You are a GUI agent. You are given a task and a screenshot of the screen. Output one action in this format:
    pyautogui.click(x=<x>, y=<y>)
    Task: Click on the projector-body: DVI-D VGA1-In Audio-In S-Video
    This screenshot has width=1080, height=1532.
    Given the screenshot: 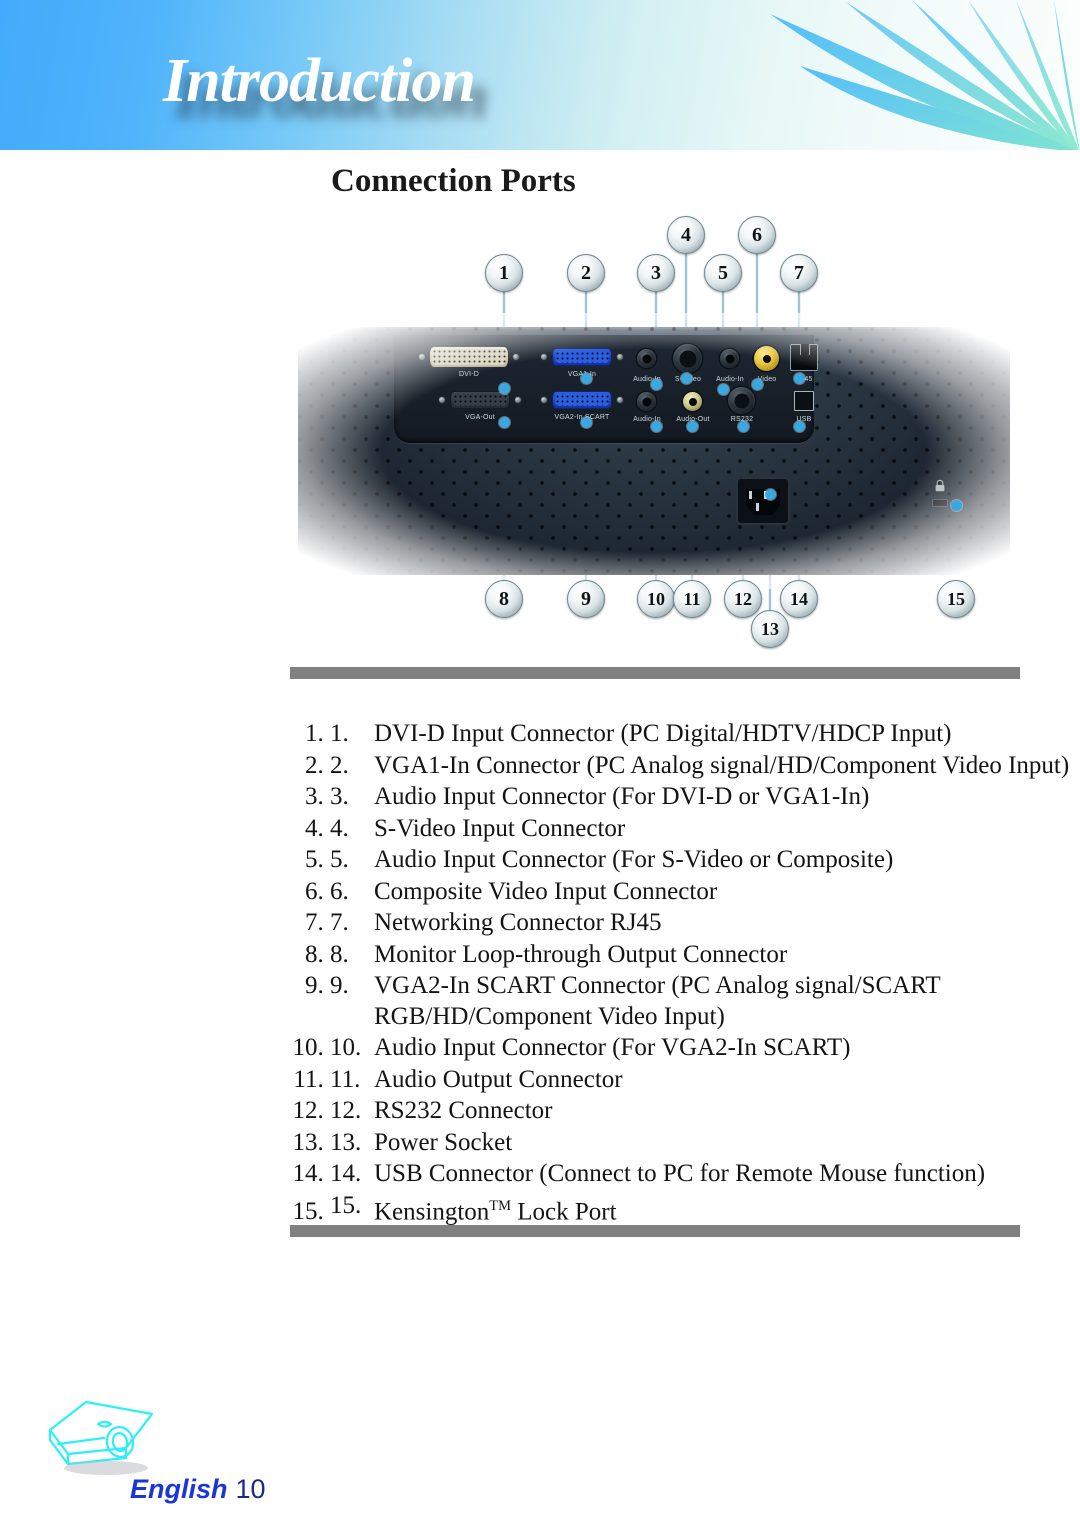 What is the action you would take?
    pyautogui.click(x=654, y=451)
    